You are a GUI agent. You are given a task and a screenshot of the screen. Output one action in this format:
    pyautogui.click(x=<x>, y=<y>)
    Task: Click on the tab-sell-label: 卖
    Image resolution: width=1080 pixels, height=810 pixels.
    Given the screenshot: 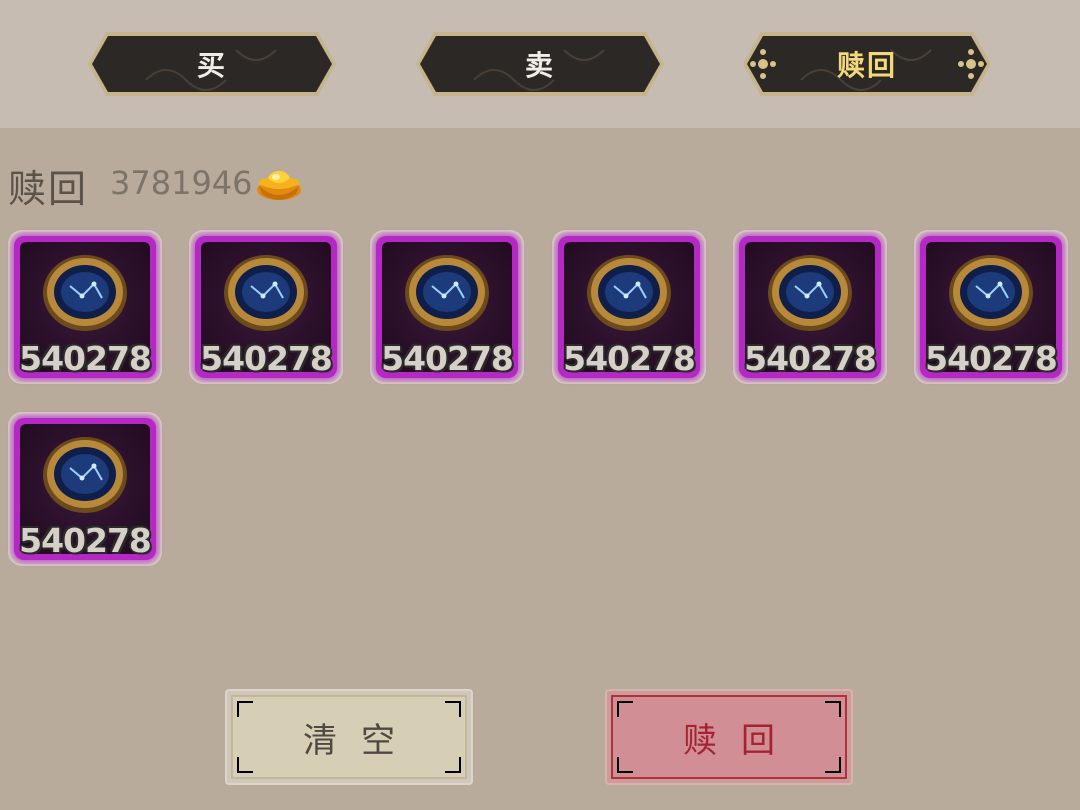 What is the action you would take?
    pyautogui.click(x=539, y=65)
    